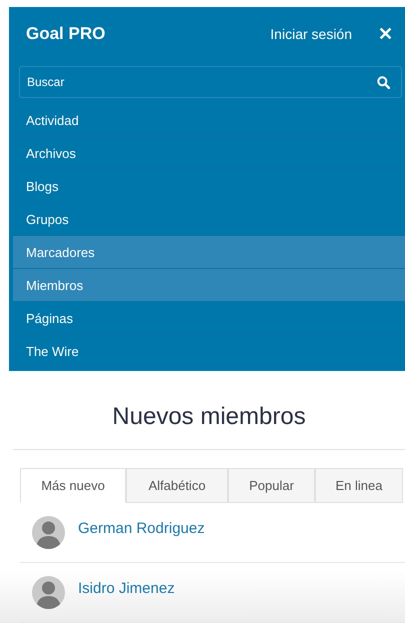 The image size is (405, 623). Describe the element at coordinates (73, 485) in the screenshot. I see `tab: Más nuevo` at that location.